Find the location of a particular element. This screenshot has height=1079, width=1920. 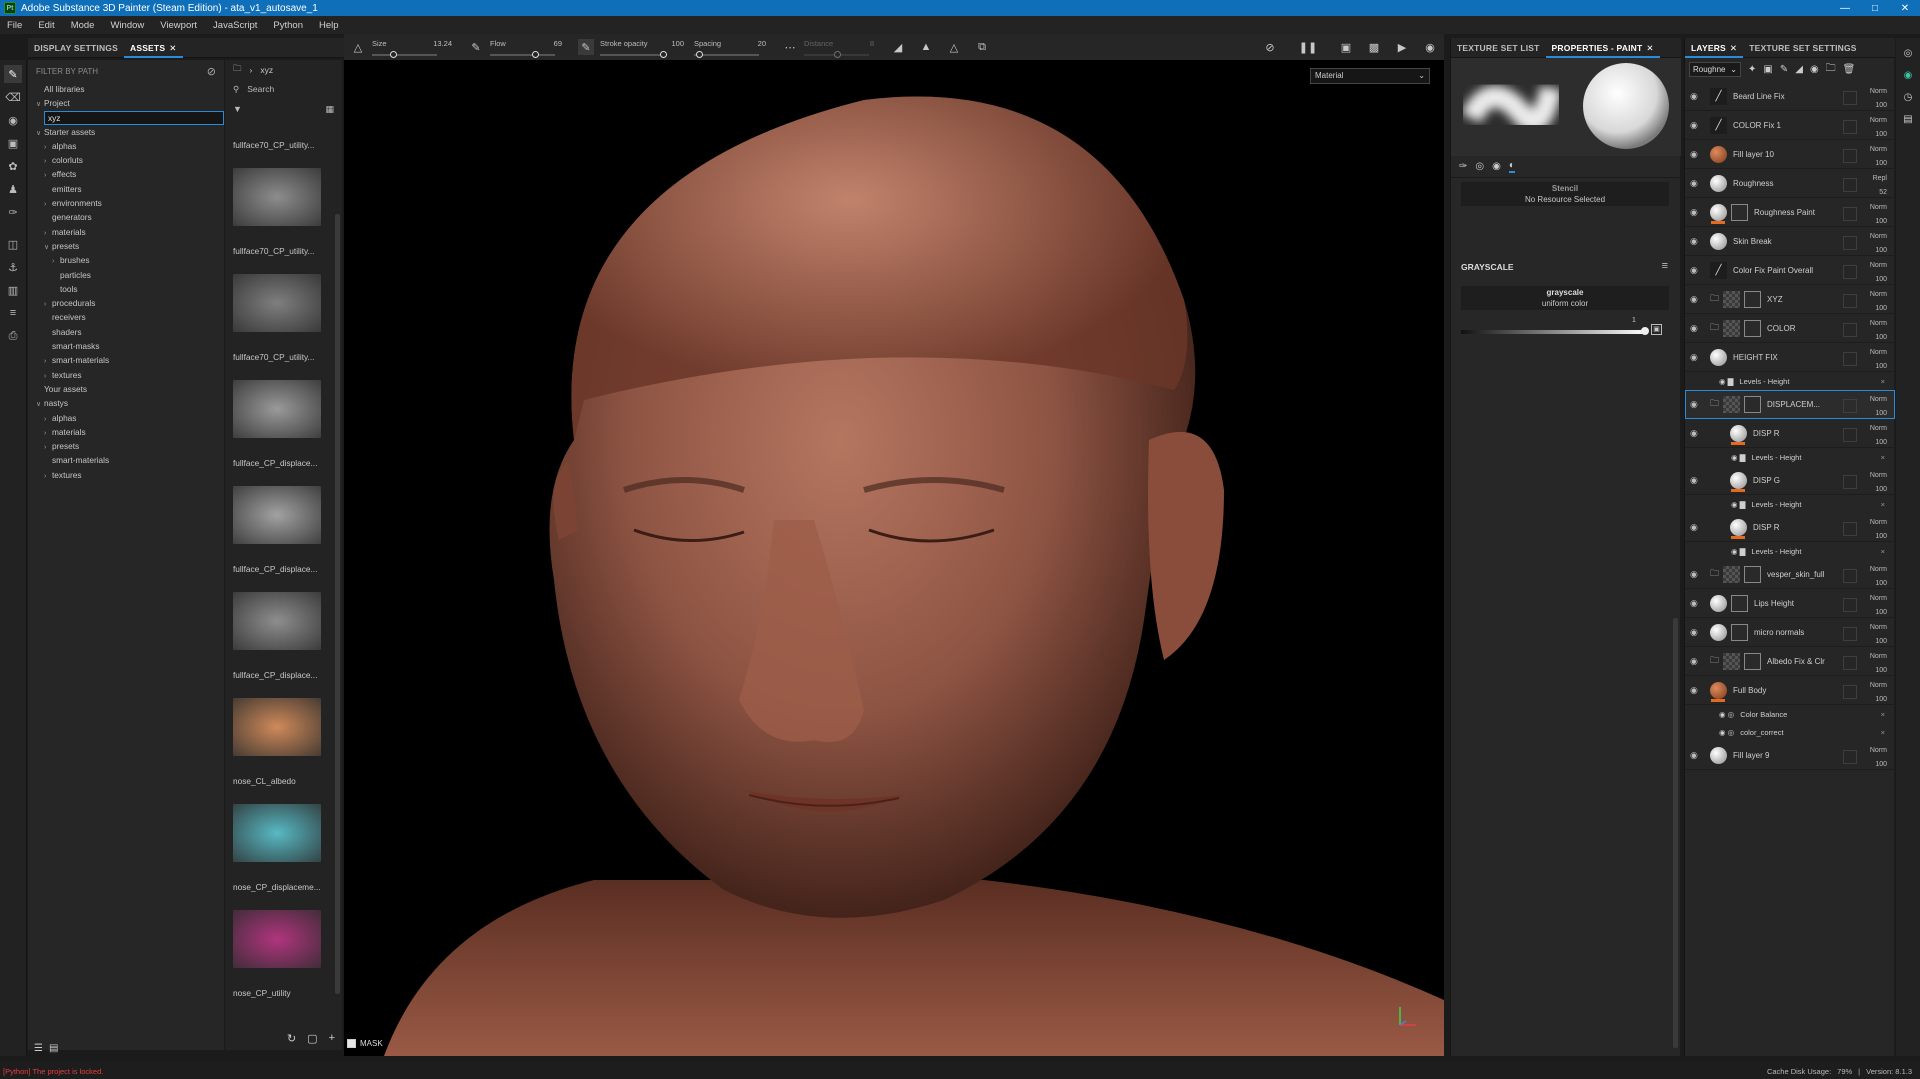

properties-scrollbar is located at coordinates (1675, 833).